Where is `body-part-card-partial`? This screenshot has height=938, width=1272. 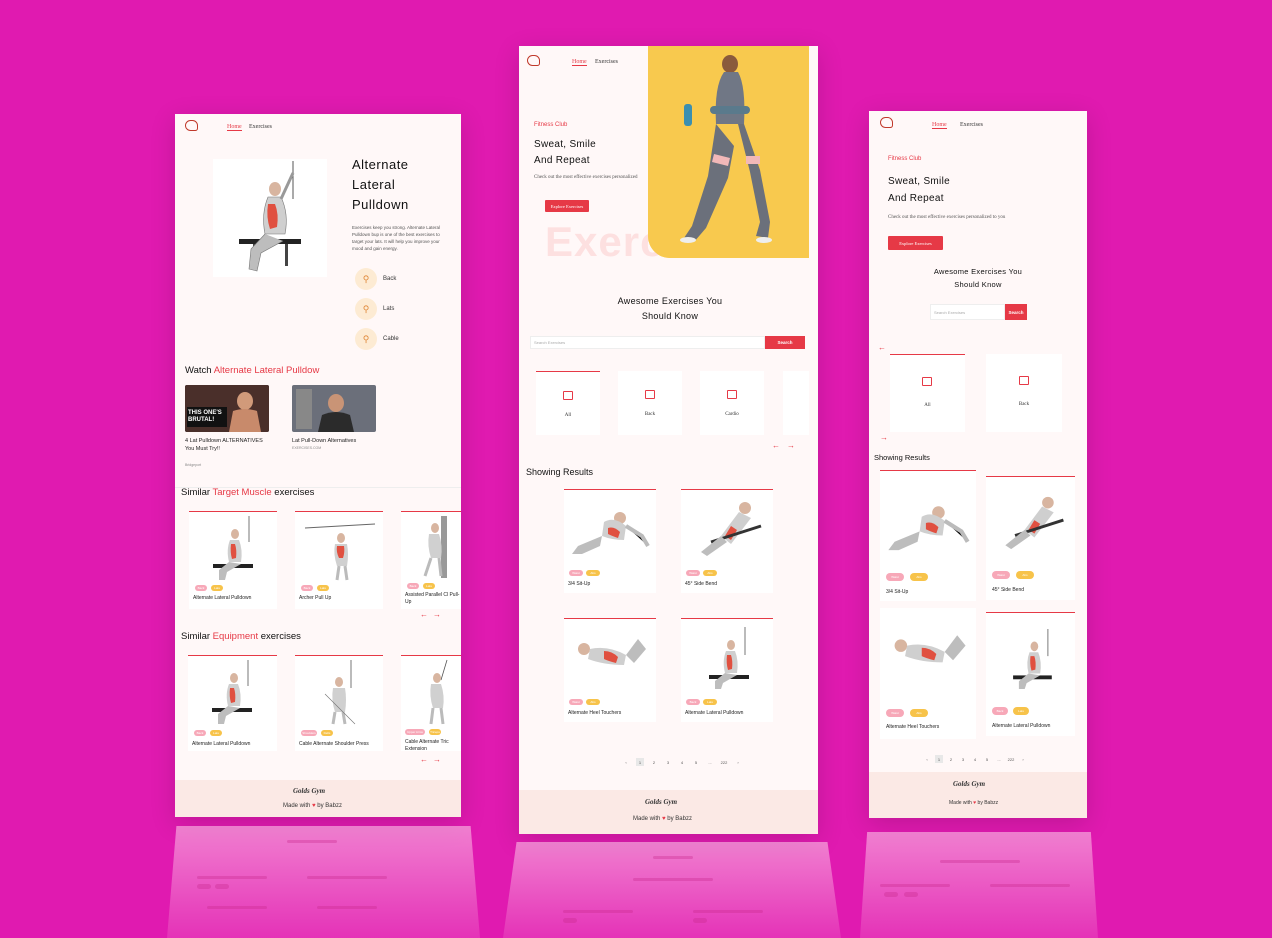
body-part-card-partial is located at coordinates (796, 403).